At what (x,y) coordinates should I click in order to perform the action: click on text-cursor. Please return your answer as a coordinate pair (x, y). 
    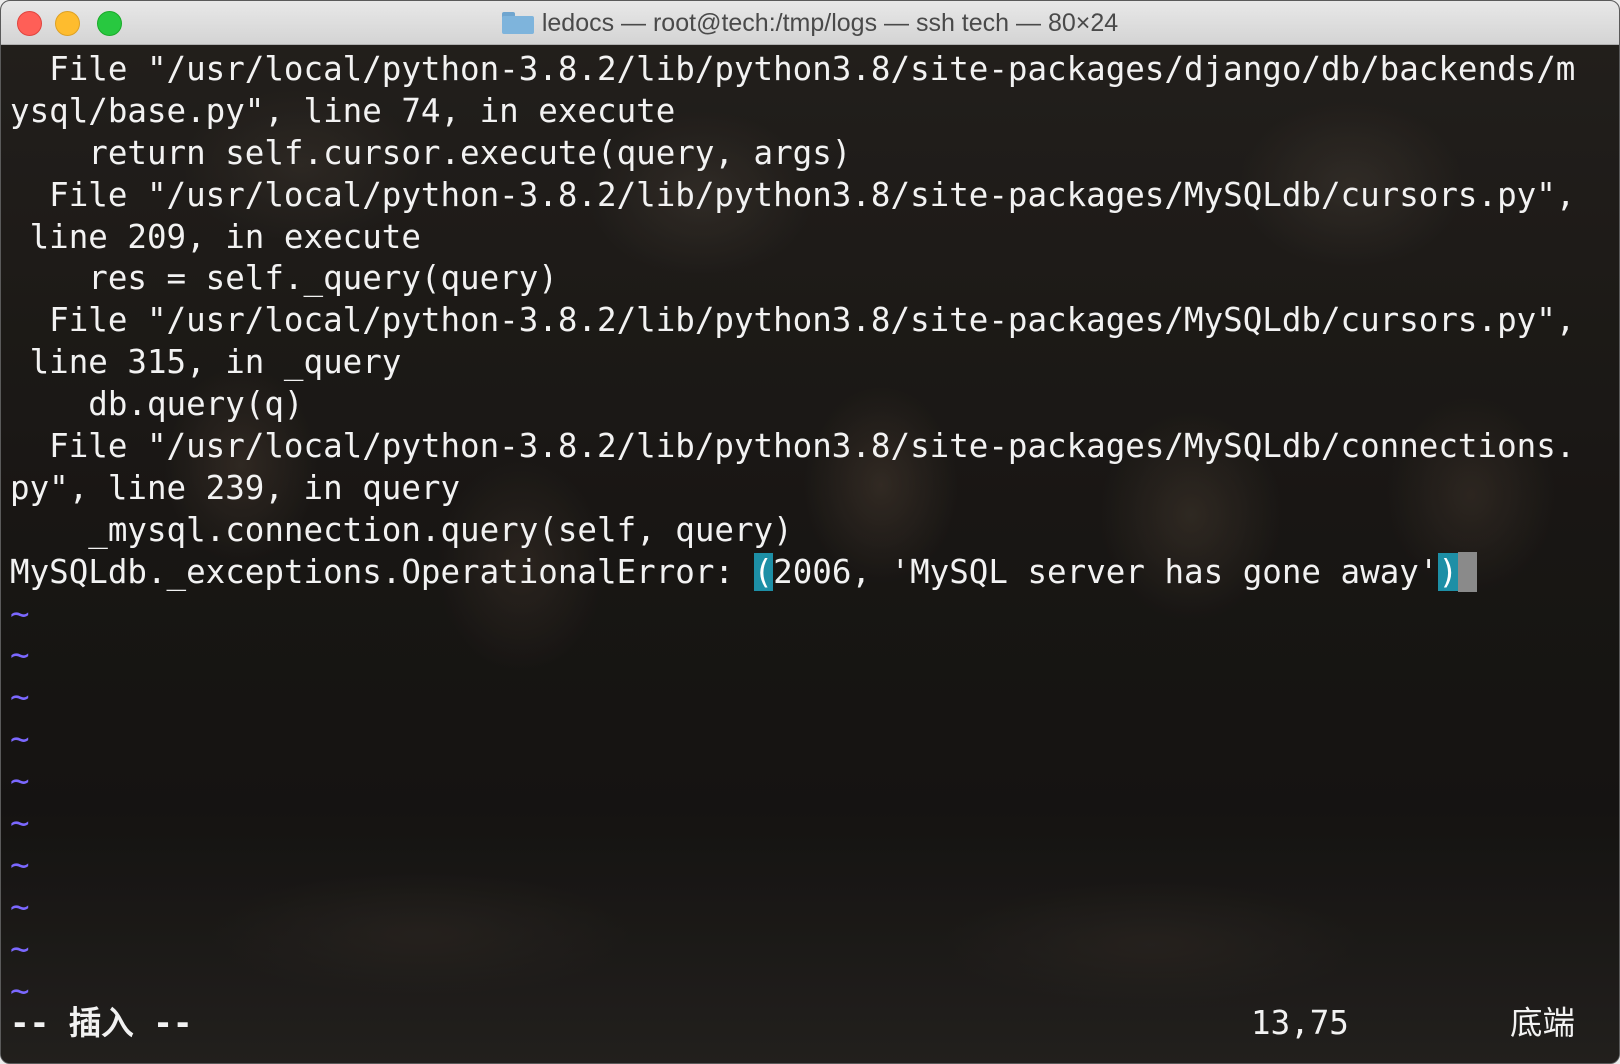
    Looking at the image, I should click on (1467, 571).